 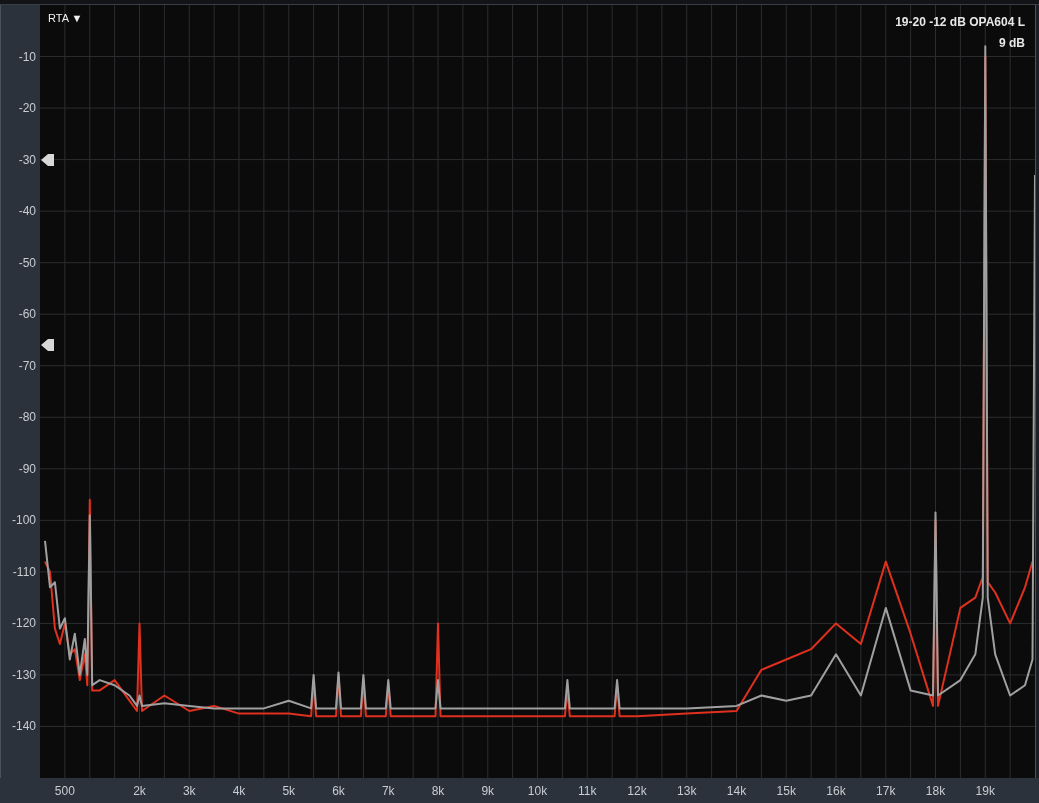 What do you see at coordinates (1012, 43) in the screenshot?
I see `level-readout: 9 dB` at bounding box center [1012, 43].